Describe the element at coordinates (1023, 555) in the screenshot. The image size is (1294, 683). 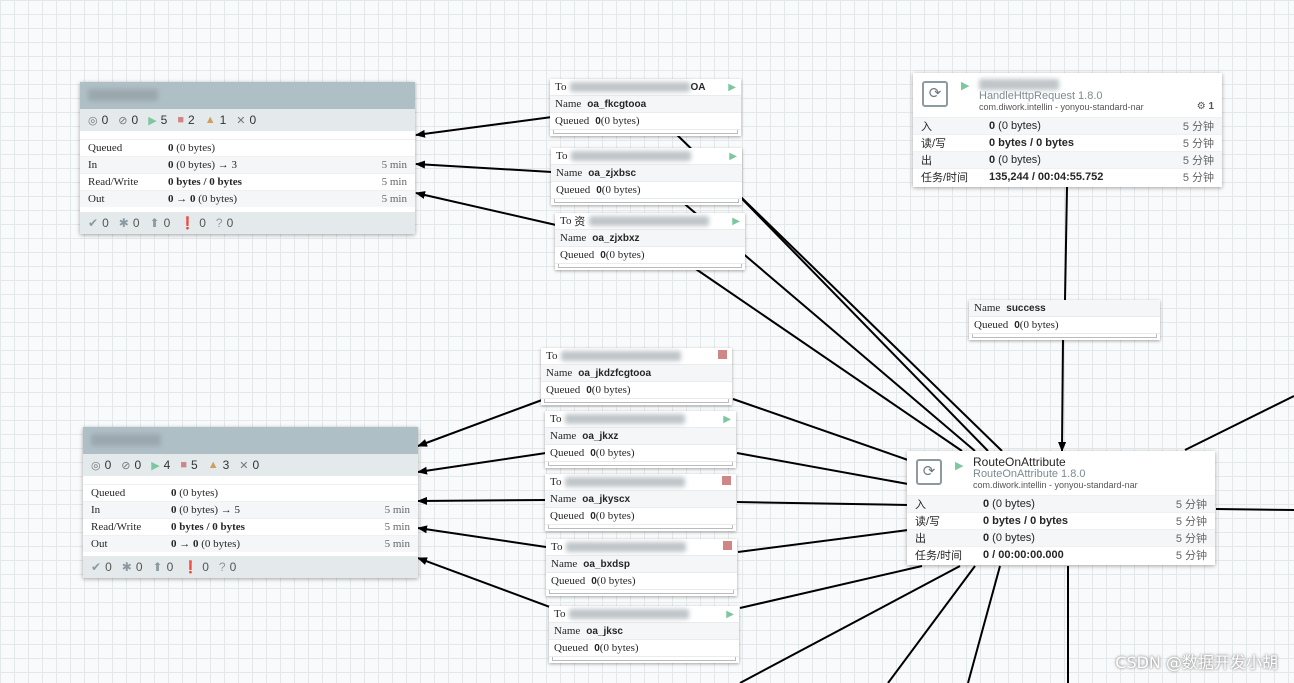
I see `stat-value: 0 / 00:00:00.000` at that location.